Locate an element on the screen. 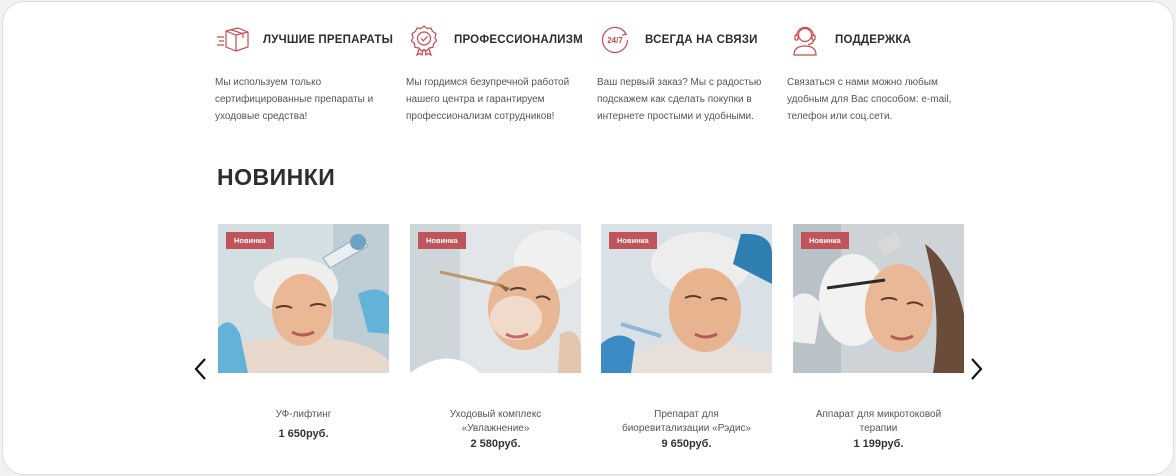 The height and width of the screenshot is (476, 1176). product-price: 1 650руб. is located at coordinates (303, 434).